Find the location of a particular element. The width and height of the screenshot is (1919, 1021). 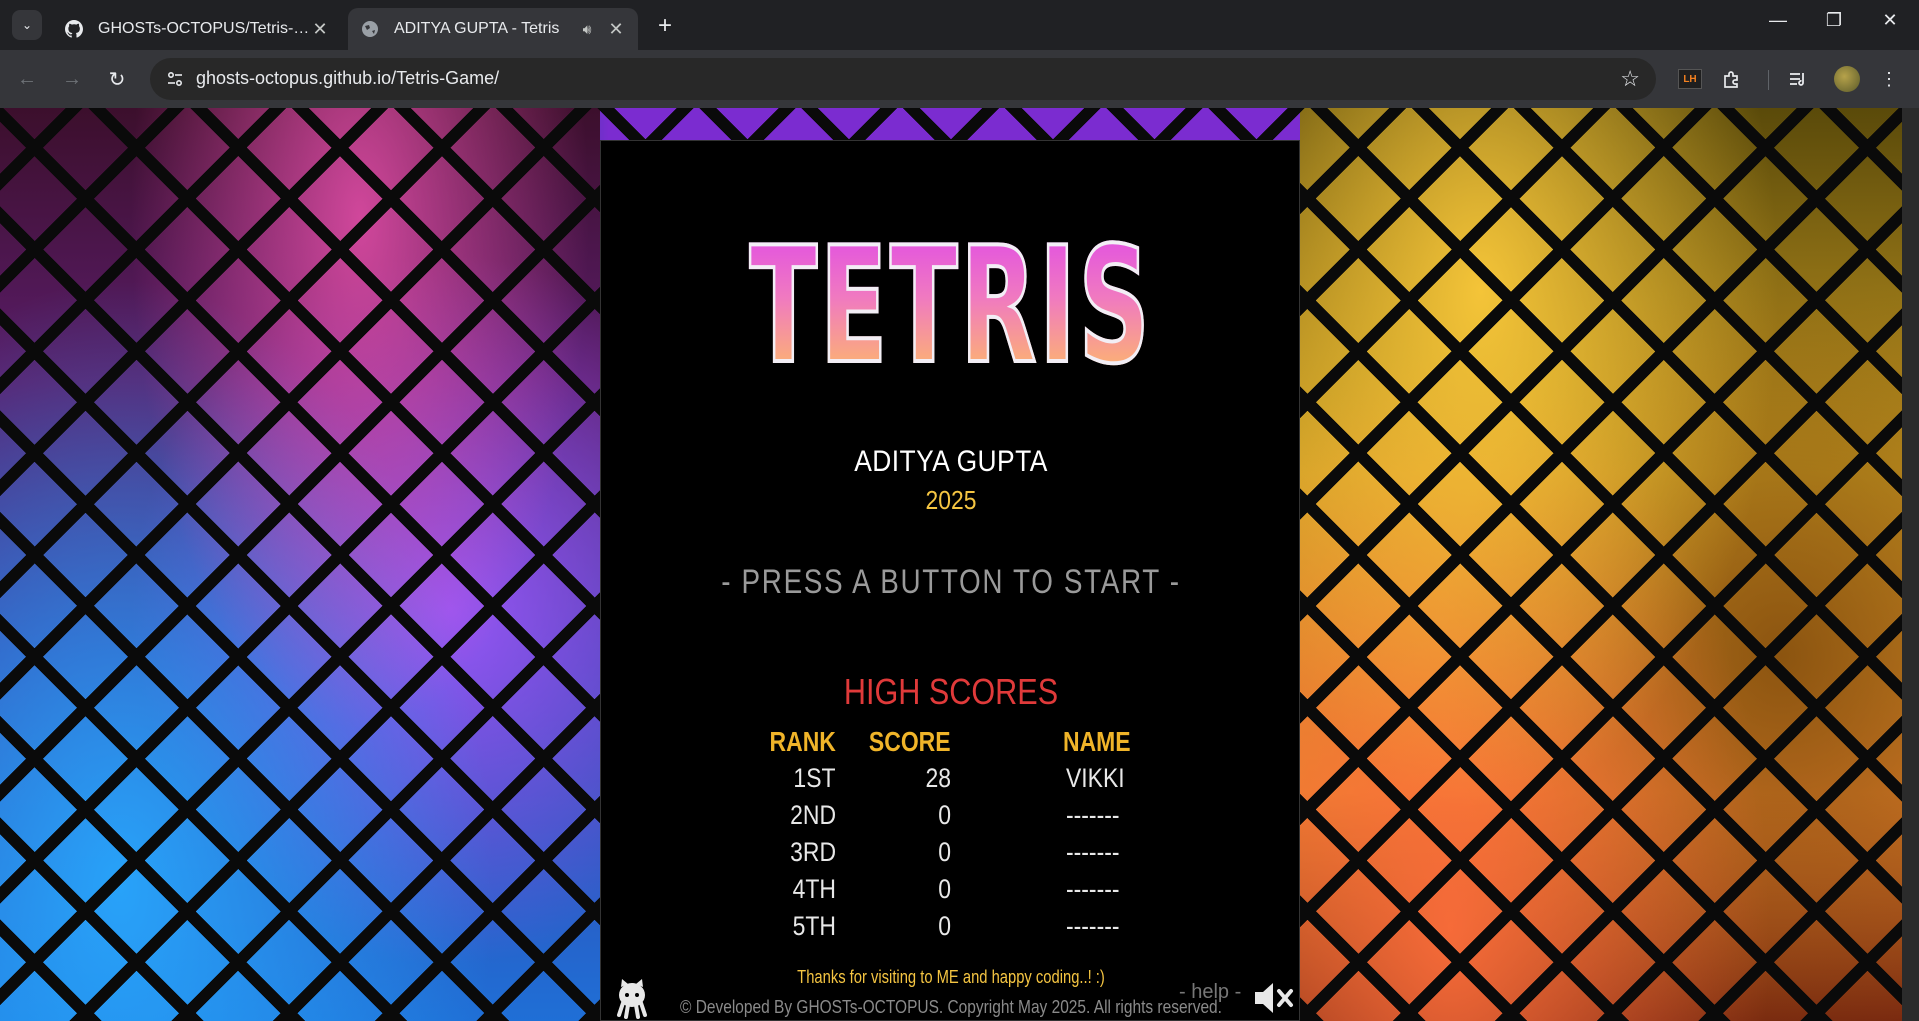

tab-search-button: ⌄ is located at coordinates (27, 25).